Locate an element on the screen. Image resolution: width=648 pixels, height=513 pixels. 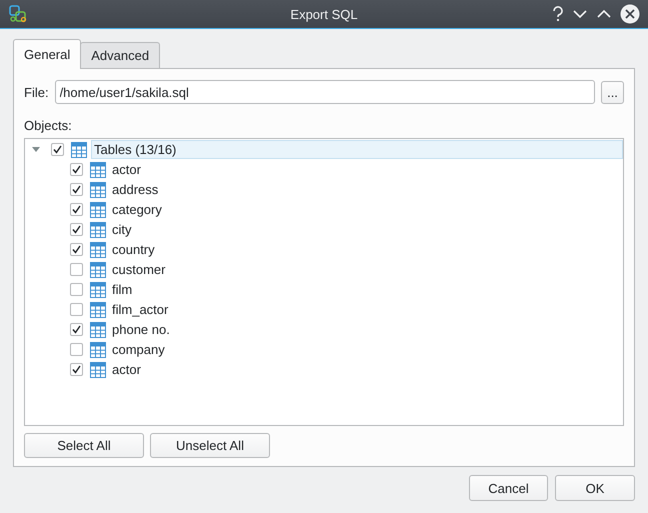
app-logo-icon is located at coordinates (18, 14).